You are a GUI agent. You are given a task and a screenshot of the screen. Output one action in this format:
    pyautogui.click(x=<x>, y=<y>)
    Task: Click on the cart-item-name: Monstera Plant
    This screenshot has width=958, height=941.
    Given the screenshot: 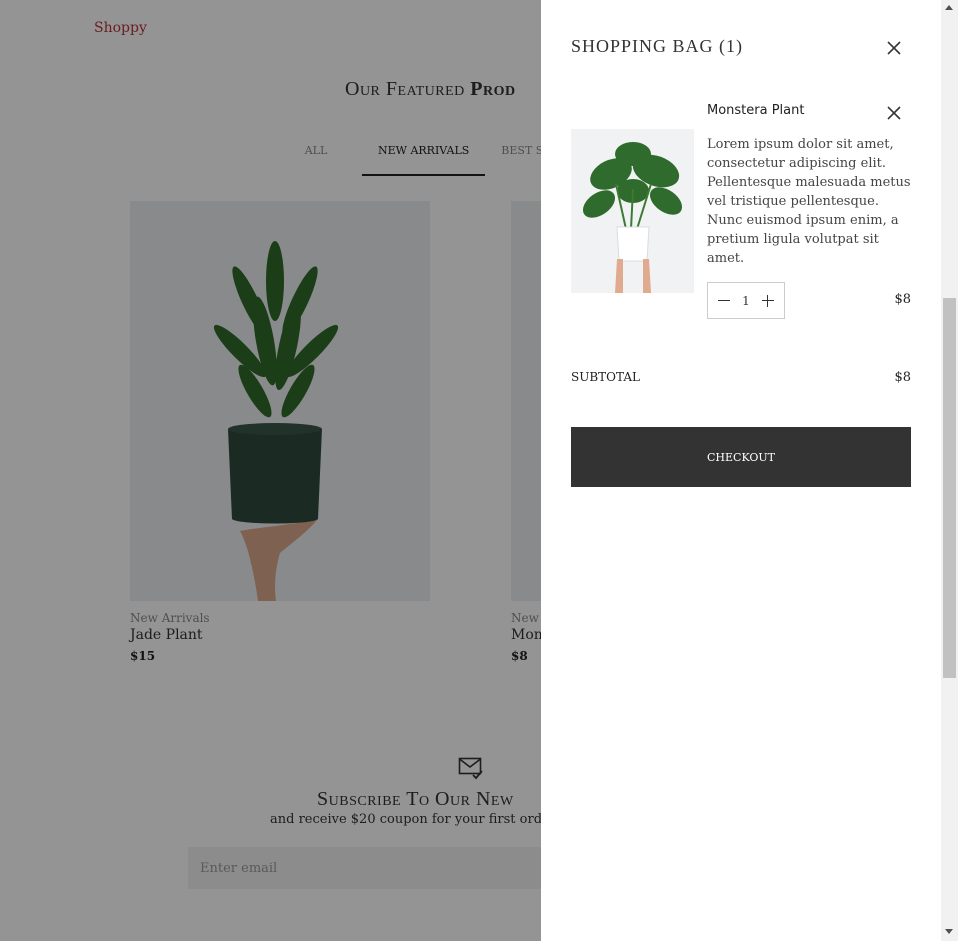 What is the action you would take?
    pyautogui.click(x=755, y=110)
    